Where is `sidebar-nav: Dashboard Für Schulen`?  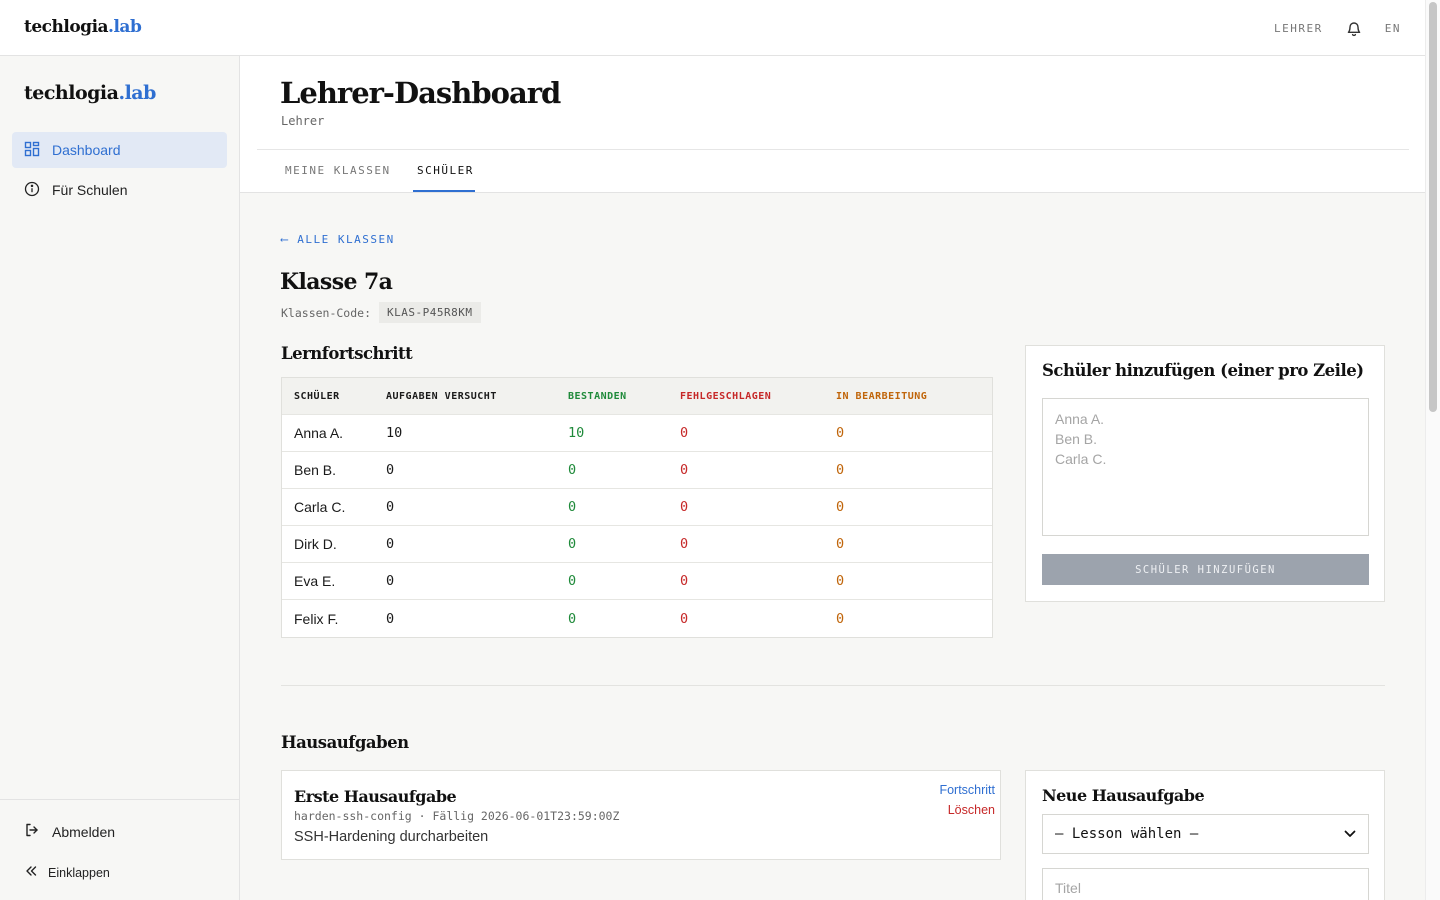
sidebar-nav: Dashboard Für Schulen is located at coordinates (119, 172).